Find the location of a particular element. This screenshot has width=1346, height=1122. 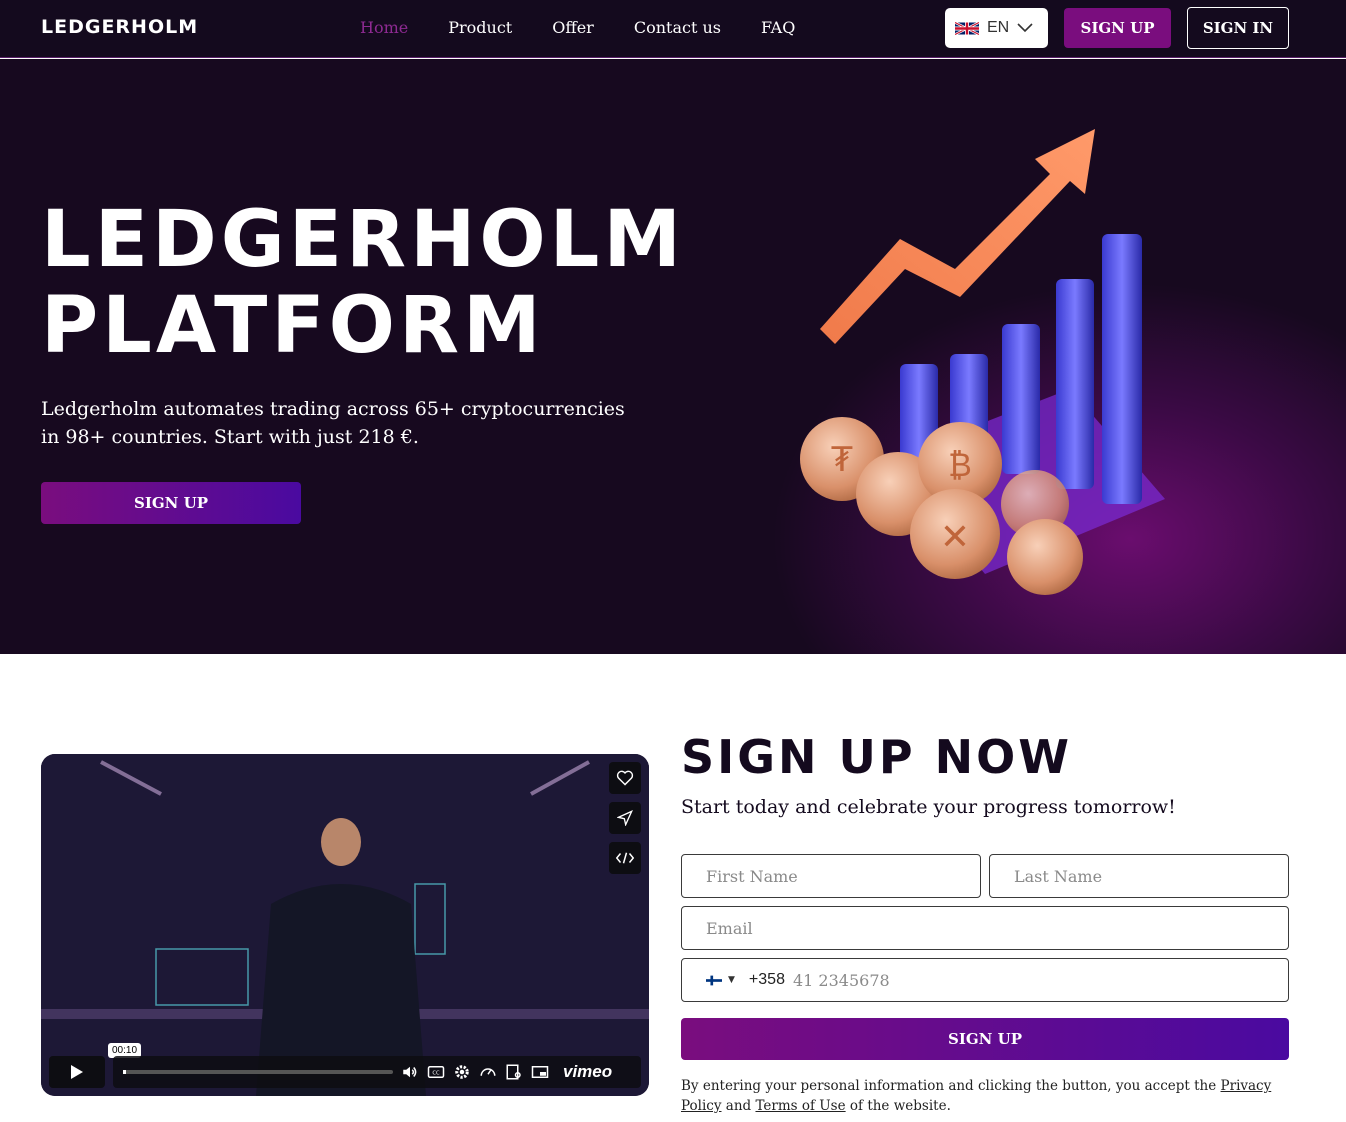

form-signup-button: SIGN UP is located at coordinates (985, 1039).